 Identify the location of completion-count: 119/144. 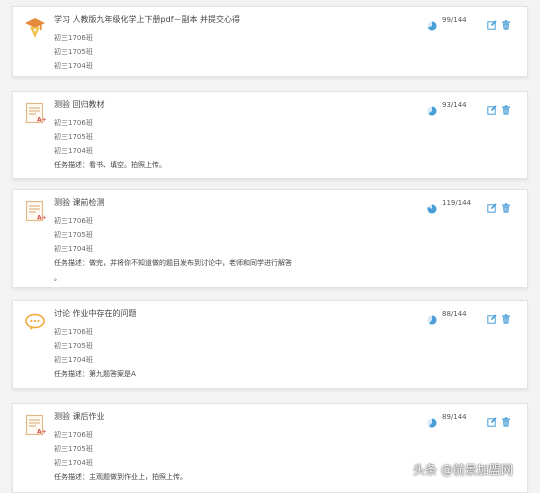
(457, 203).